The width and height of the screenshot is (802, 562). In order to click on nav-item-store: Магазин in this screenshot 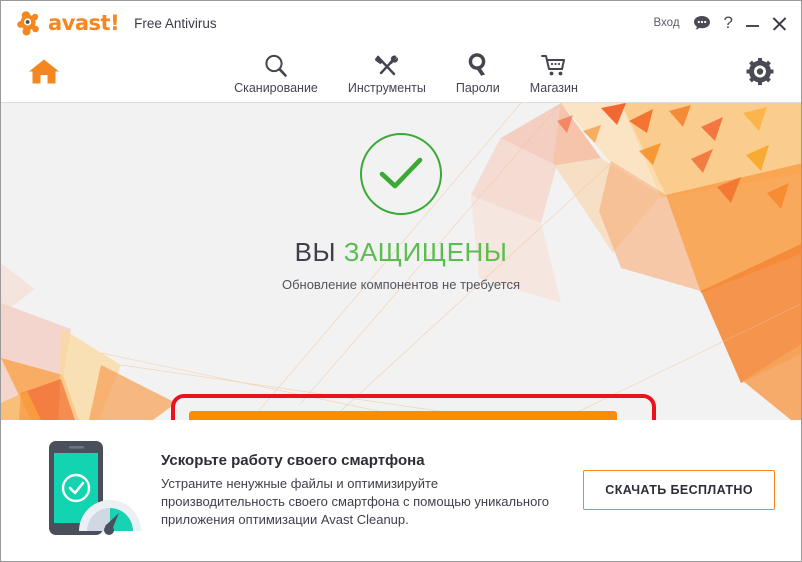, I will do `click(554, 74)`.